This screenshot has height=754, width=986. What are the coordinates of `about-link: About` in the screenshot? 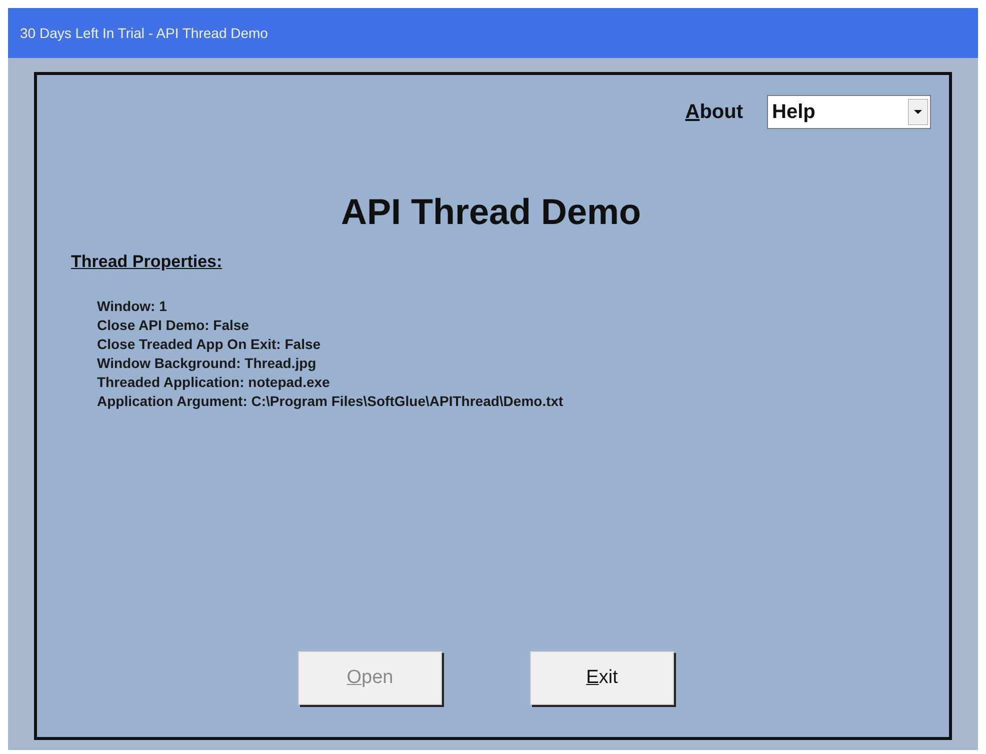 It's located at (714, 112).